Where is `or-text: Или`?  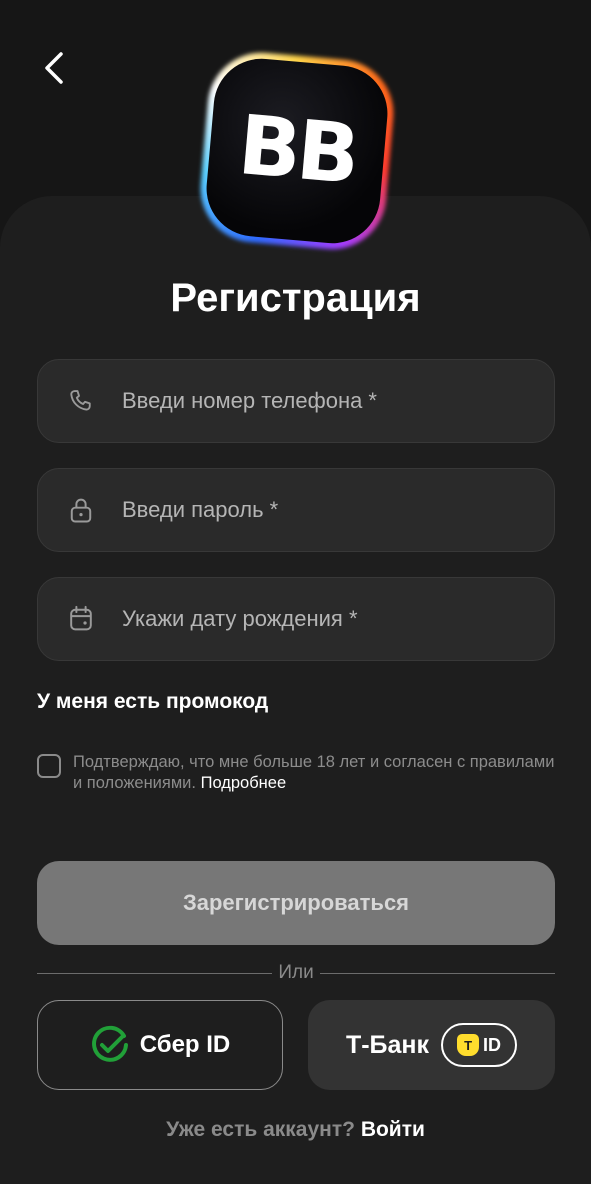
or-text: Или is located at coordinates (296, 972).